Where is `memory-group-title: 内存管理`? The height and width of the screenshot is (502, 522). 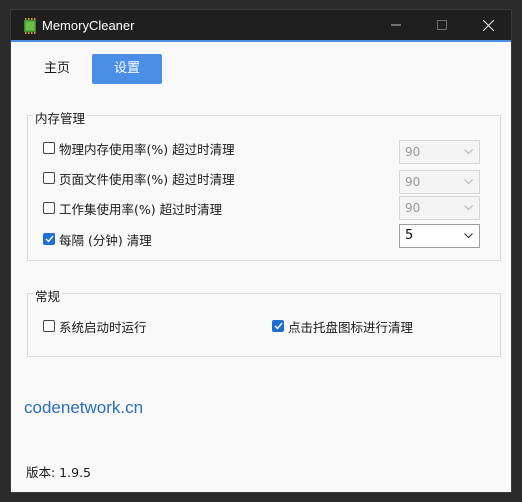 memory-group-title: 内存管理 is located at coordinates (60, 117).